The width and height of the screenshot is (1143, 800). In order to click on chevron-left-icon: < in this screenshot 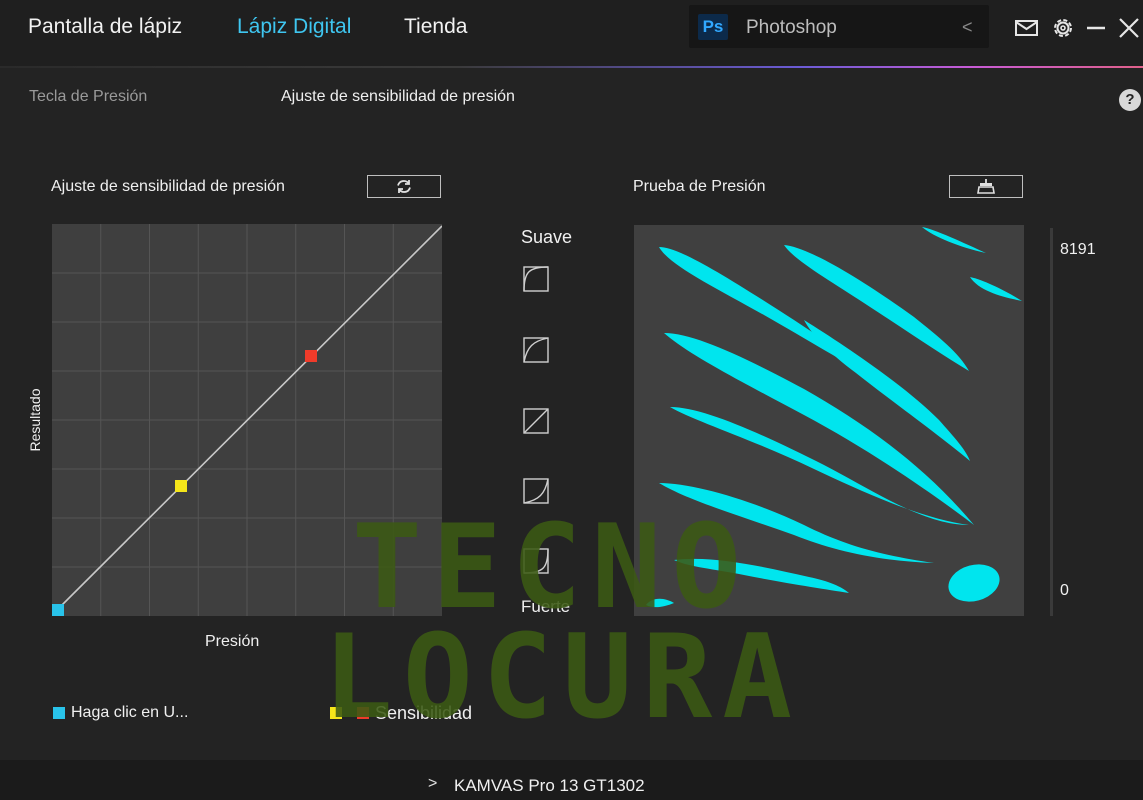, I will do `click(967, 27)`.